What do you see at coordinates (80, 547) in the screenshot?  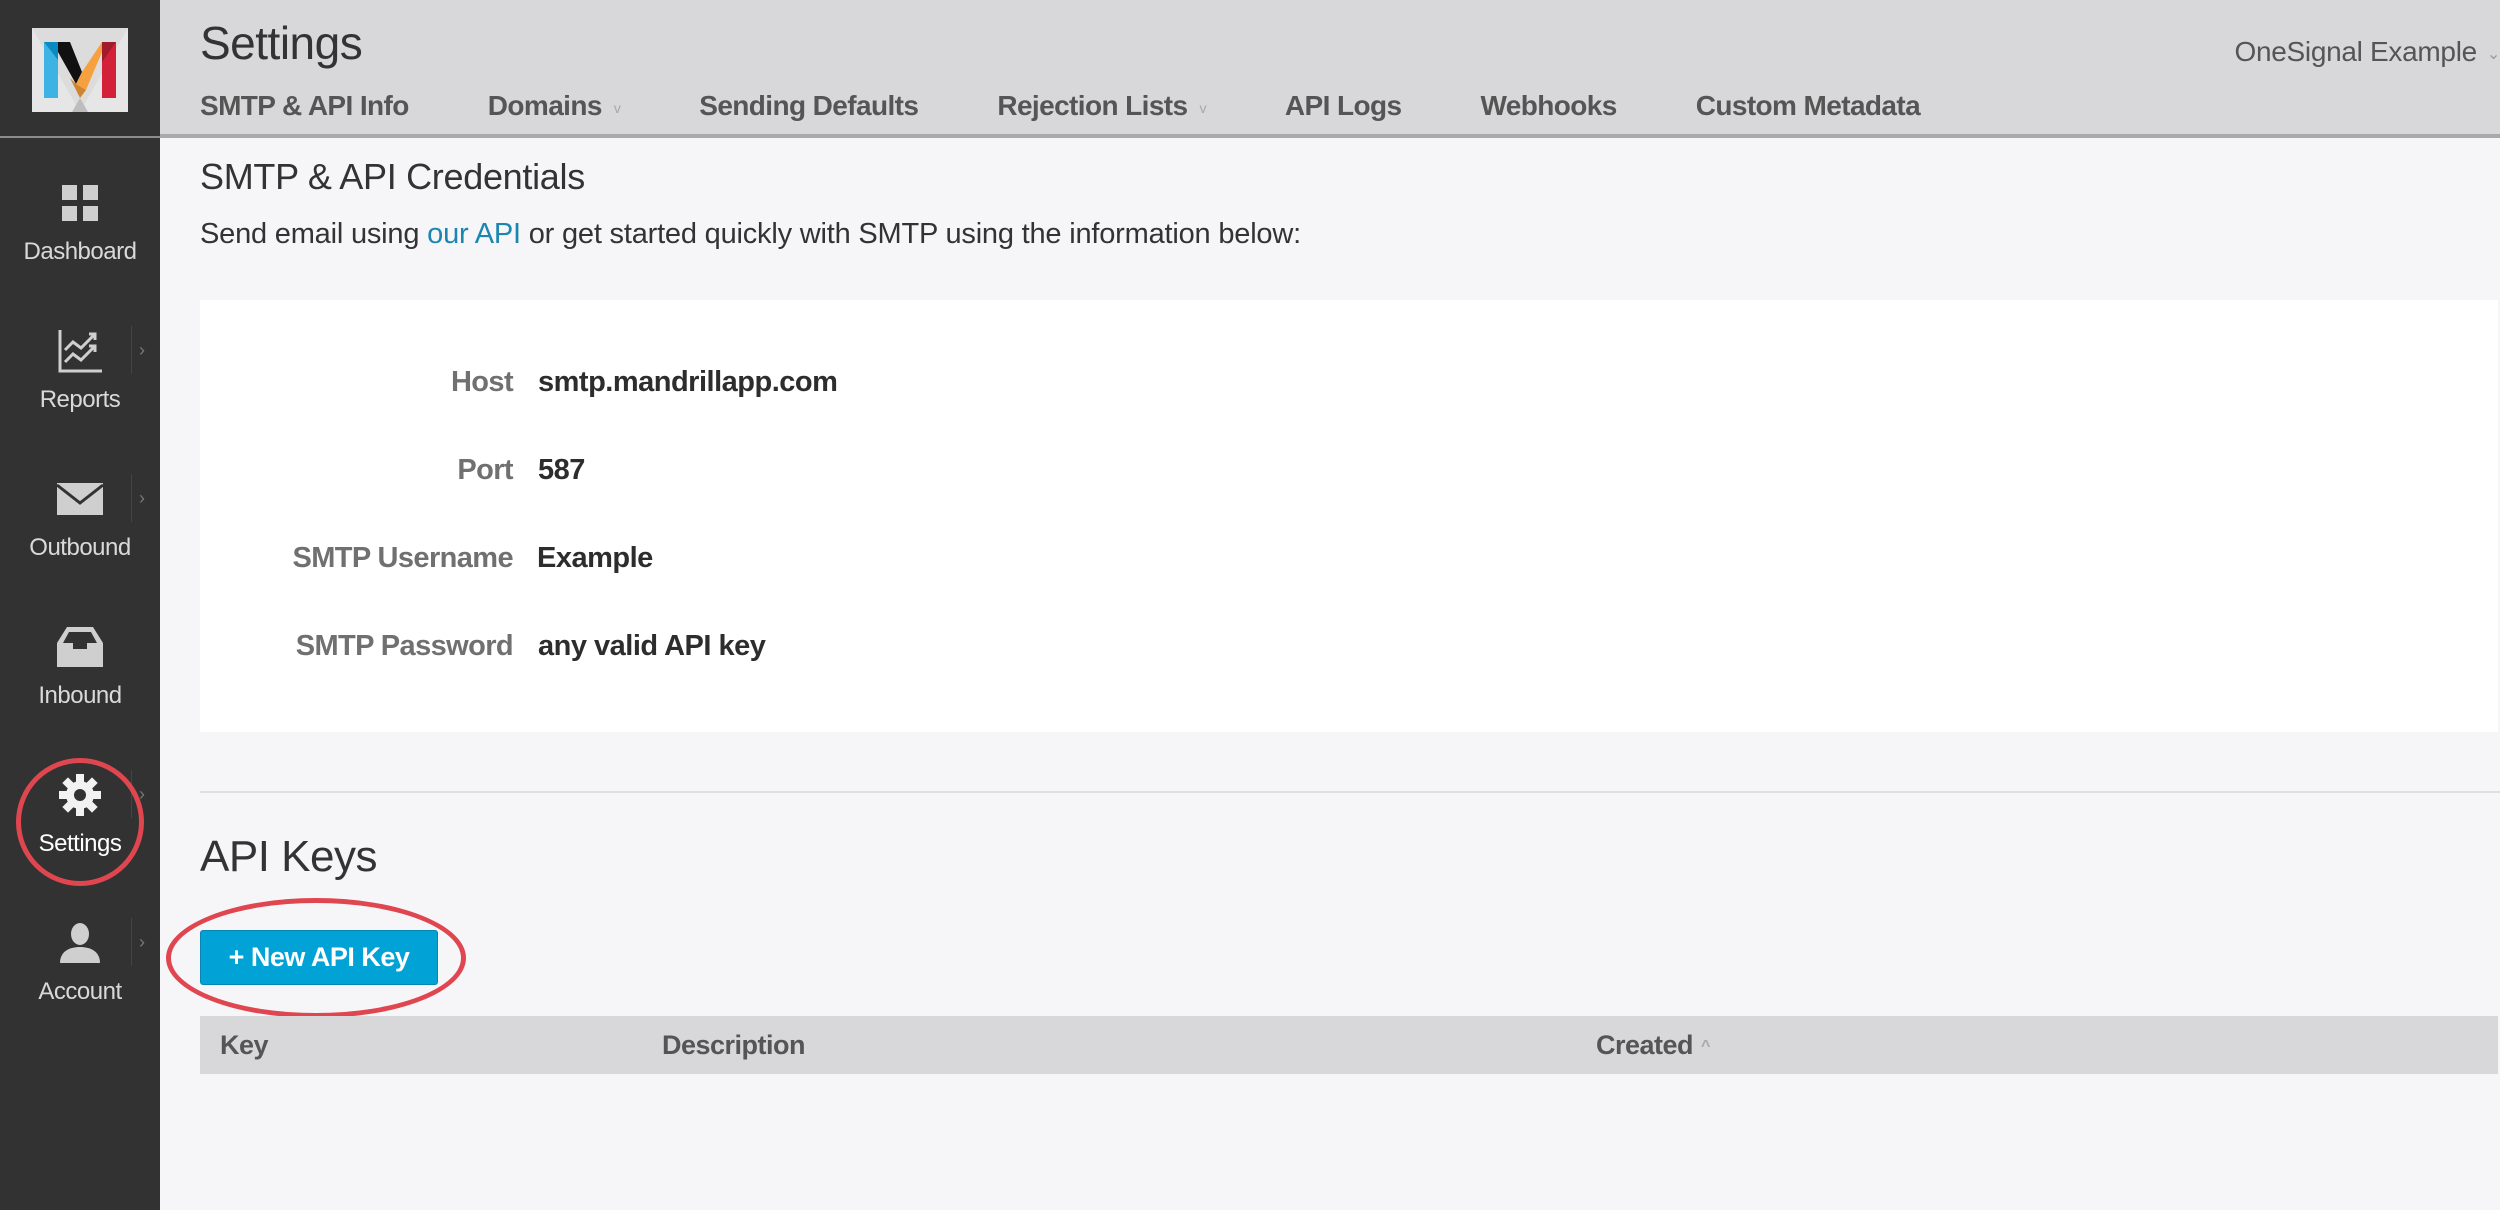 I see `sidebar-item-label: Outbound` at bounding box center [80, 547].